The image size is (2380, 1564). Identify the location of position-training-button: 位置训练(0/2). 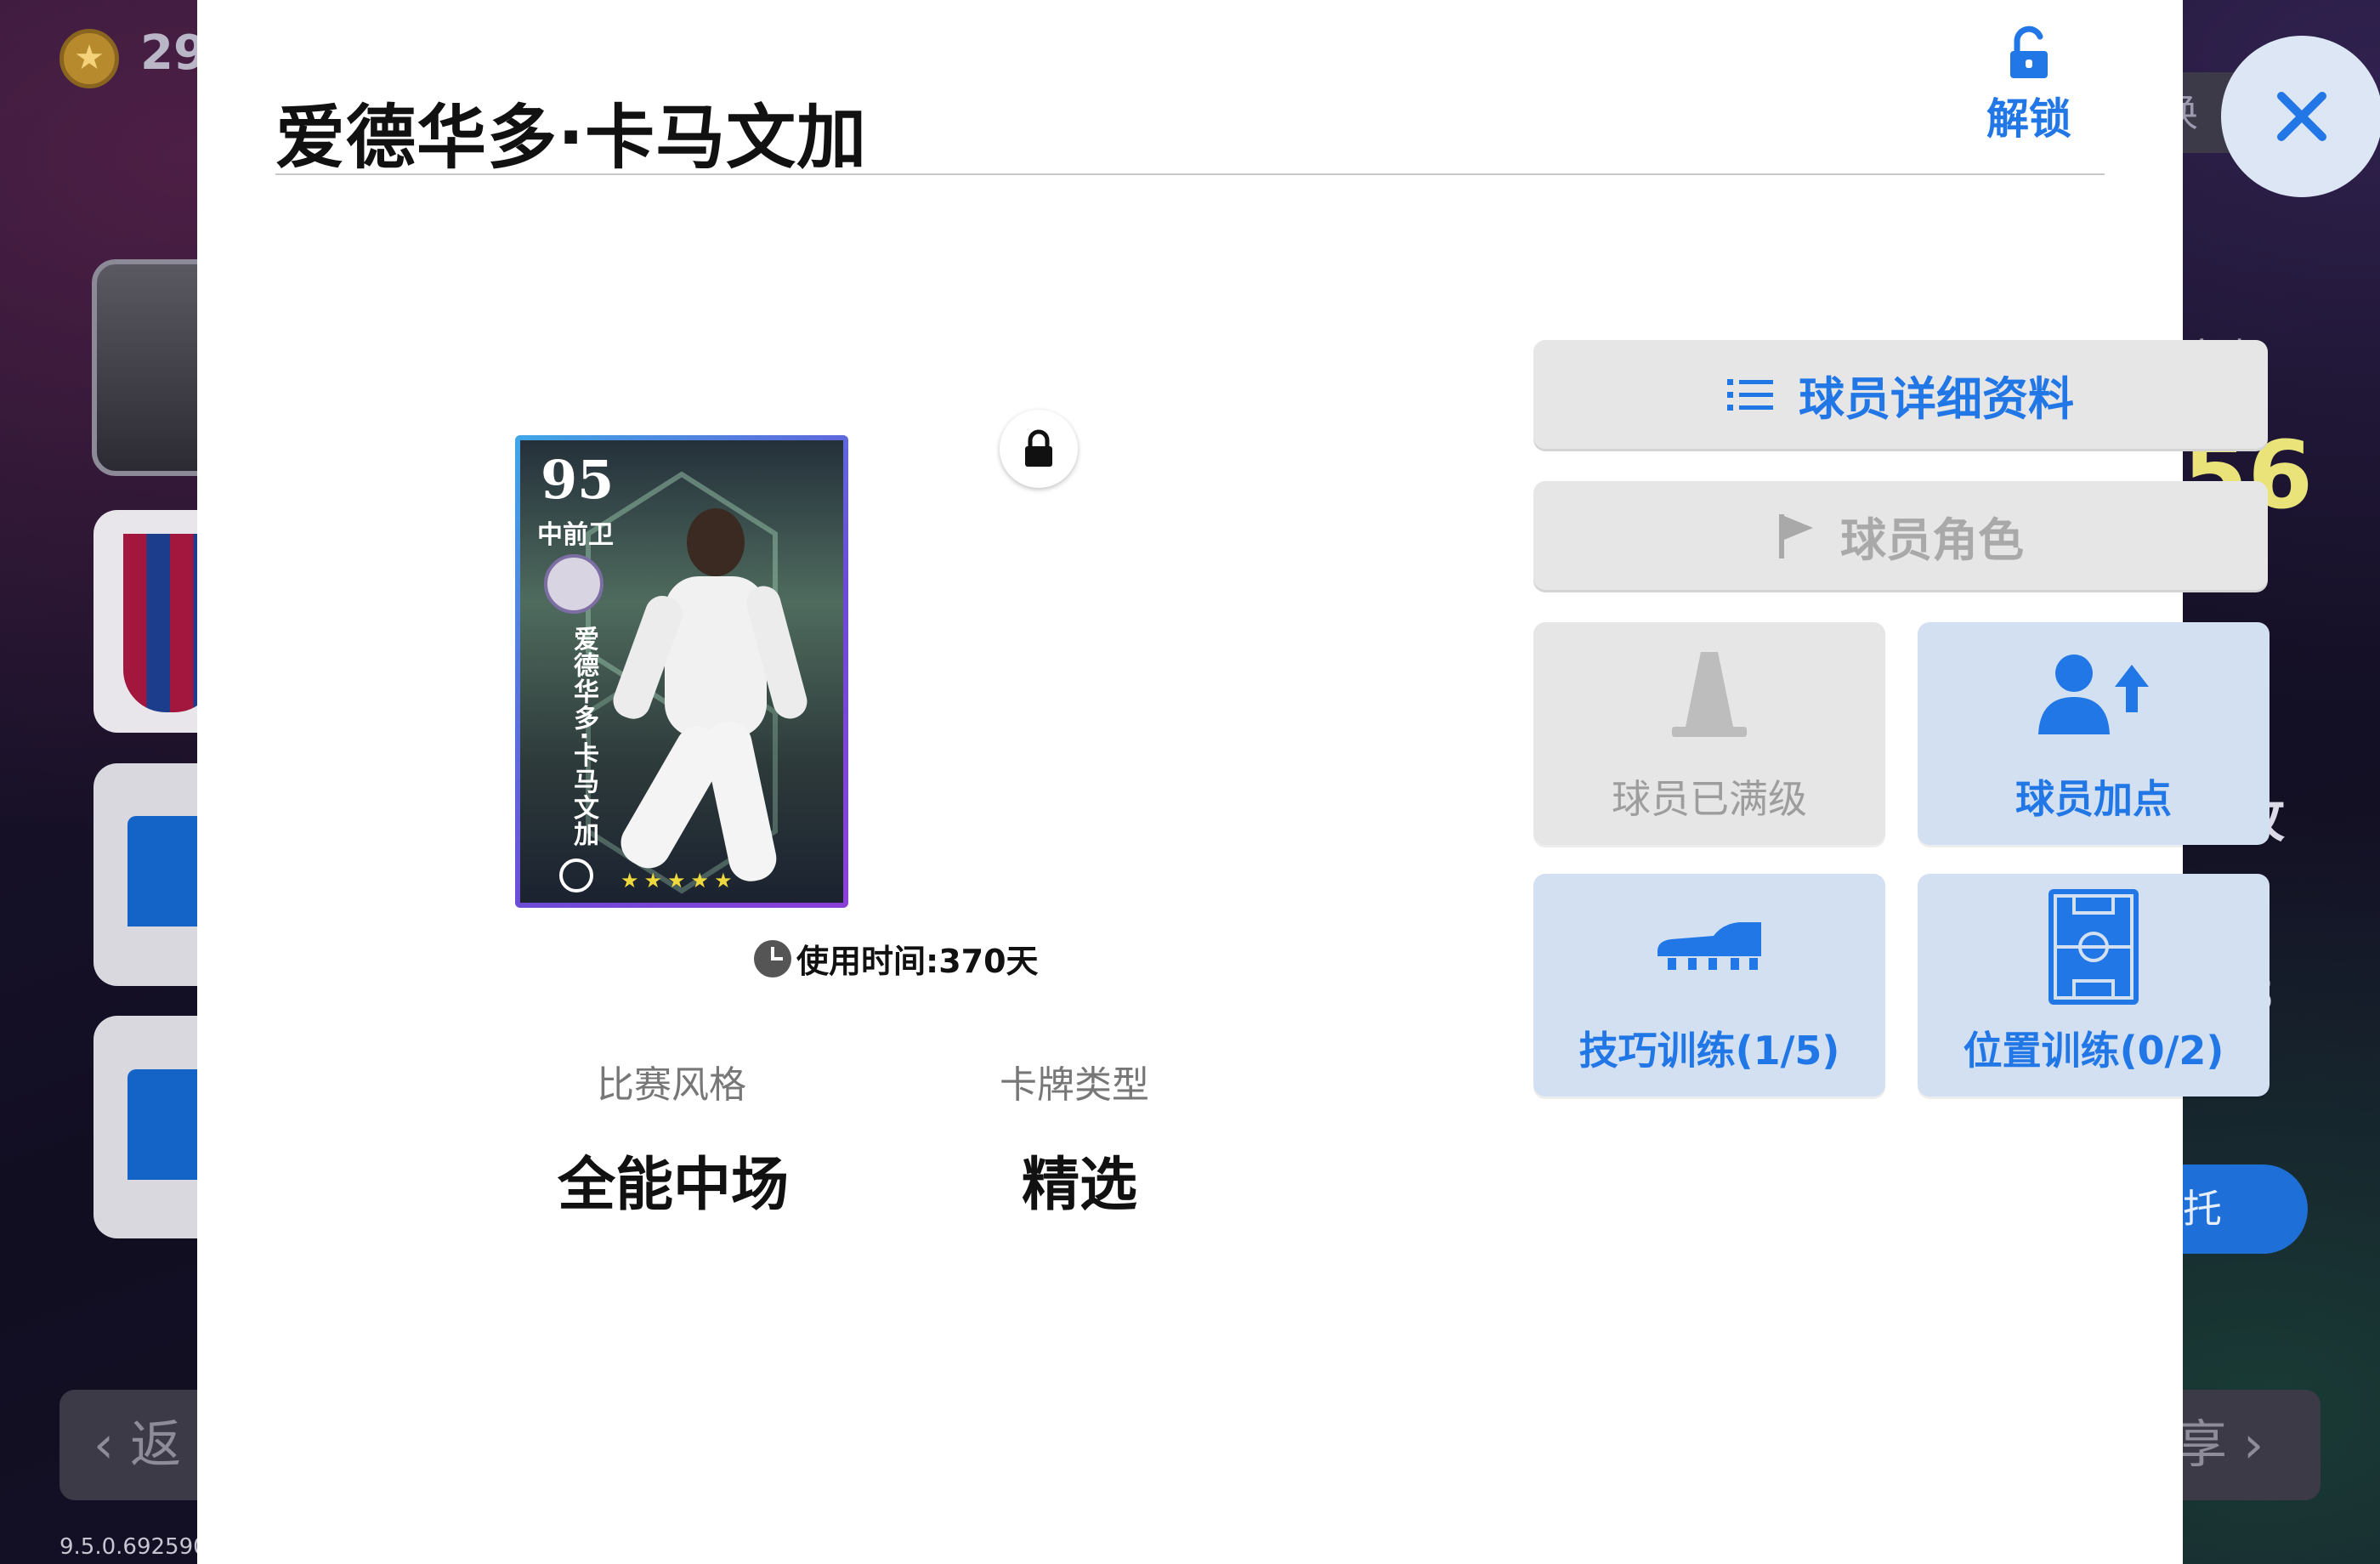
(2094, 985).